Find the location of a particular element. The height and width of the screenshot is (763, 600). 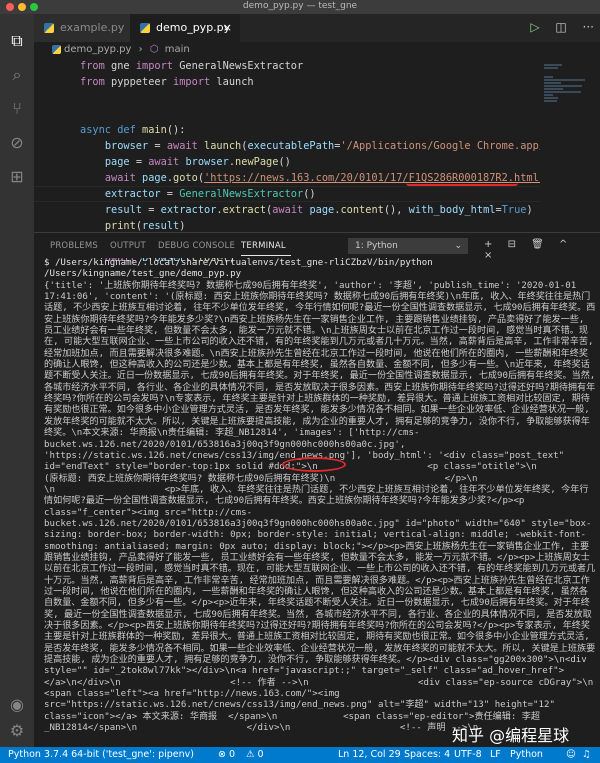

tab-example-py: example.py is located at coordinates (82, 28).